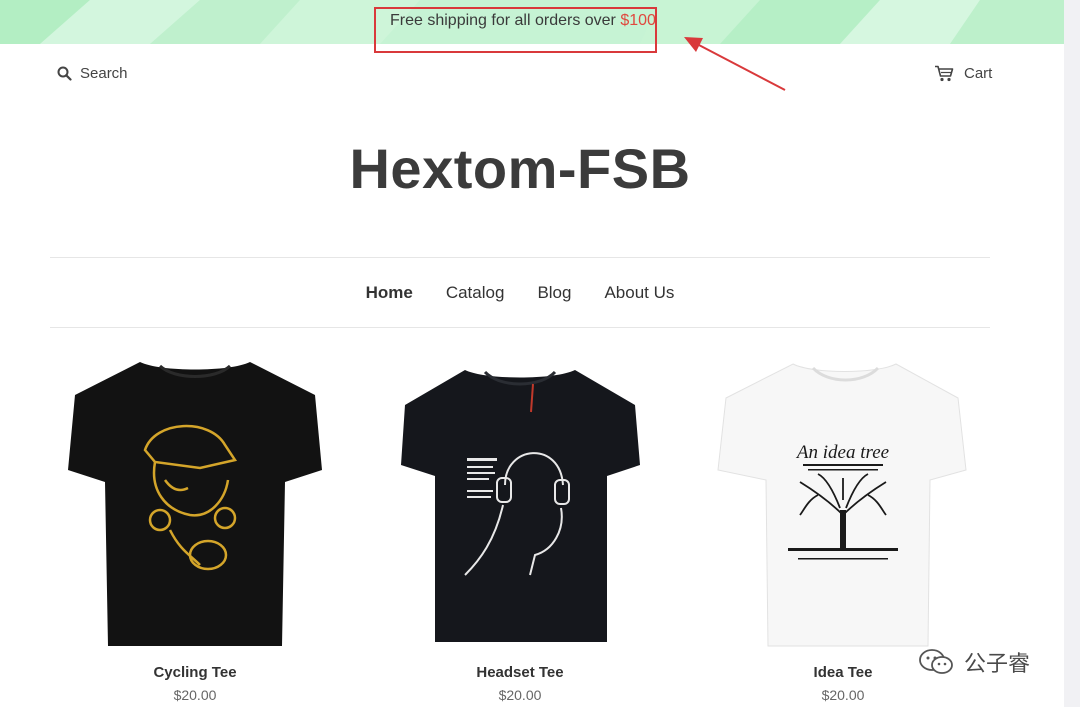 This screenshot has width=1080, height=707. I want to click on tshirt-image: An idea tree, so click(842, 505).